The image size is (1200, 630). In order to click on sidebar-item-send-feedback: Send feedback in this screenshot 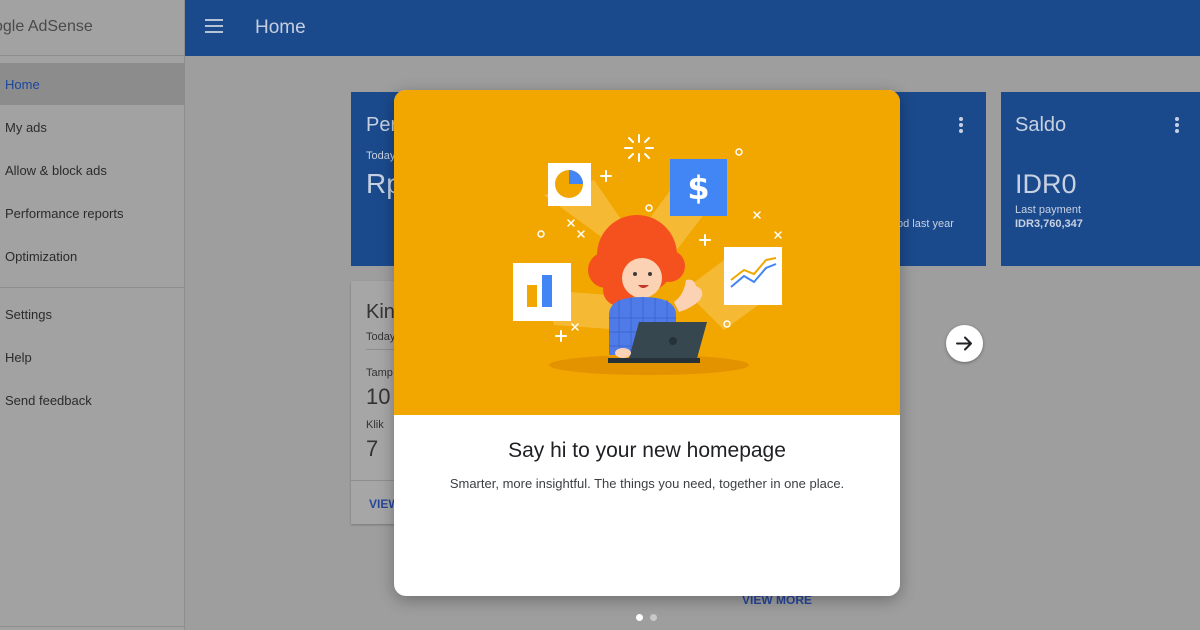, I will do `click(92, 400)`.